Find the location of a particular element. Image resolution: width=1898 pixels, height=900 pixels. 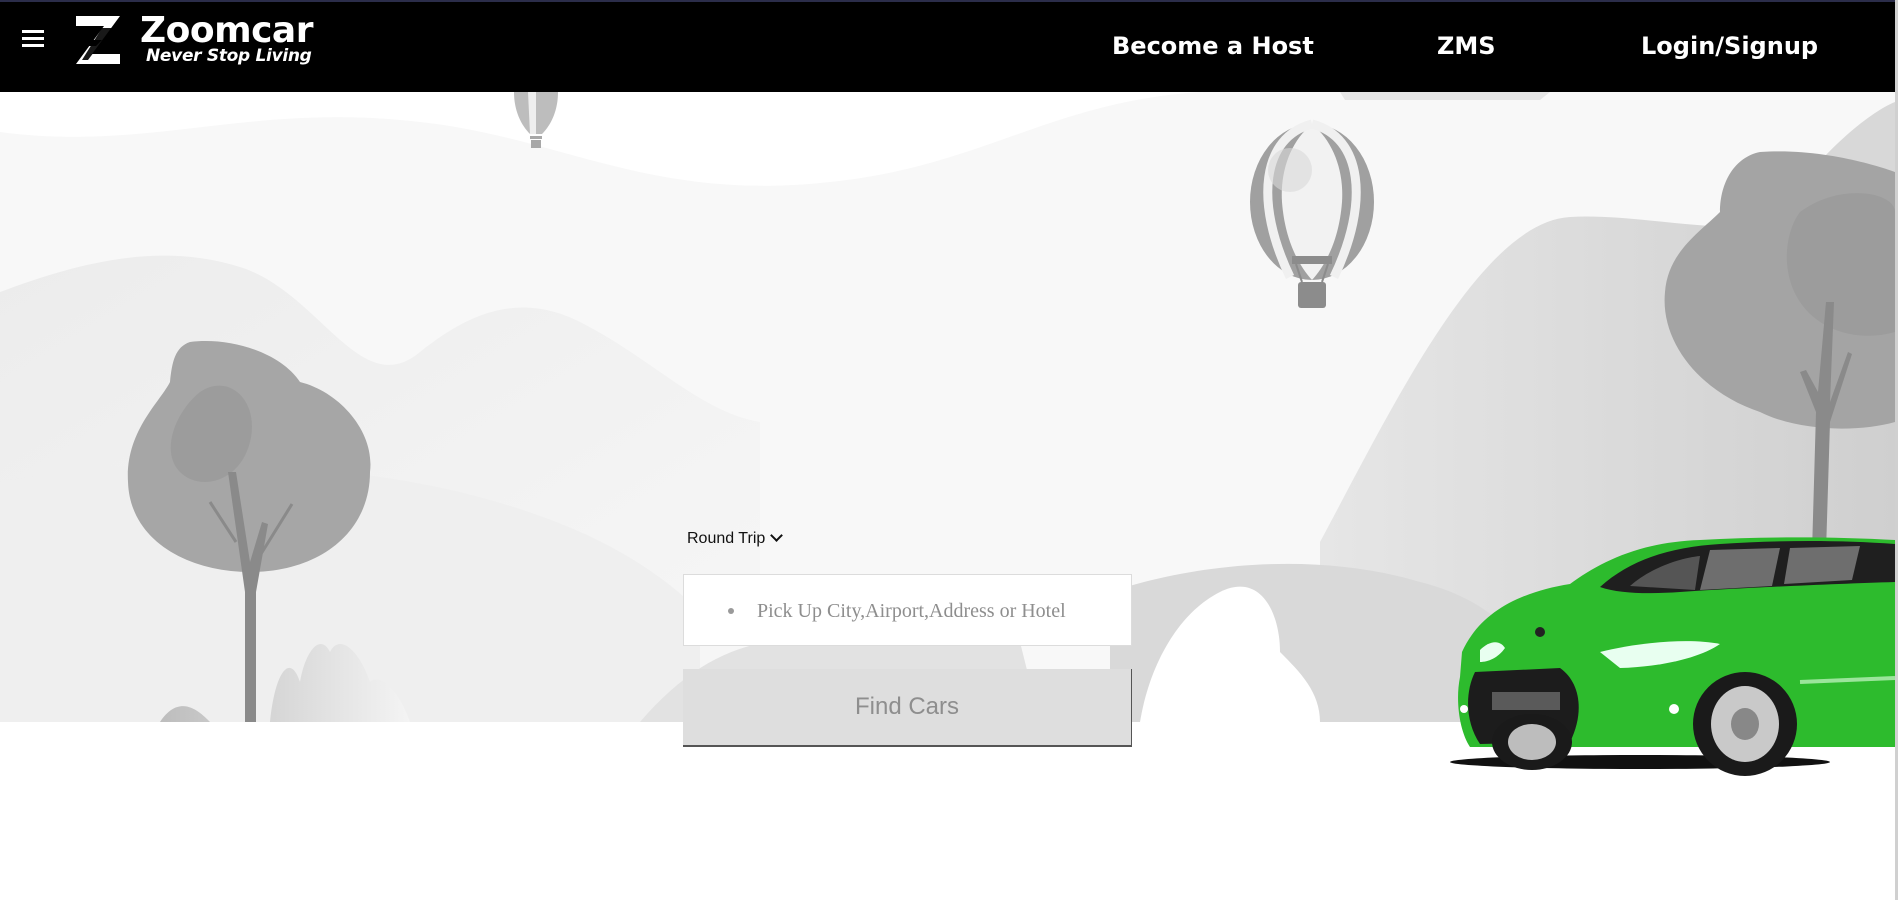

upper-band is located at coordinates (1445, 96).